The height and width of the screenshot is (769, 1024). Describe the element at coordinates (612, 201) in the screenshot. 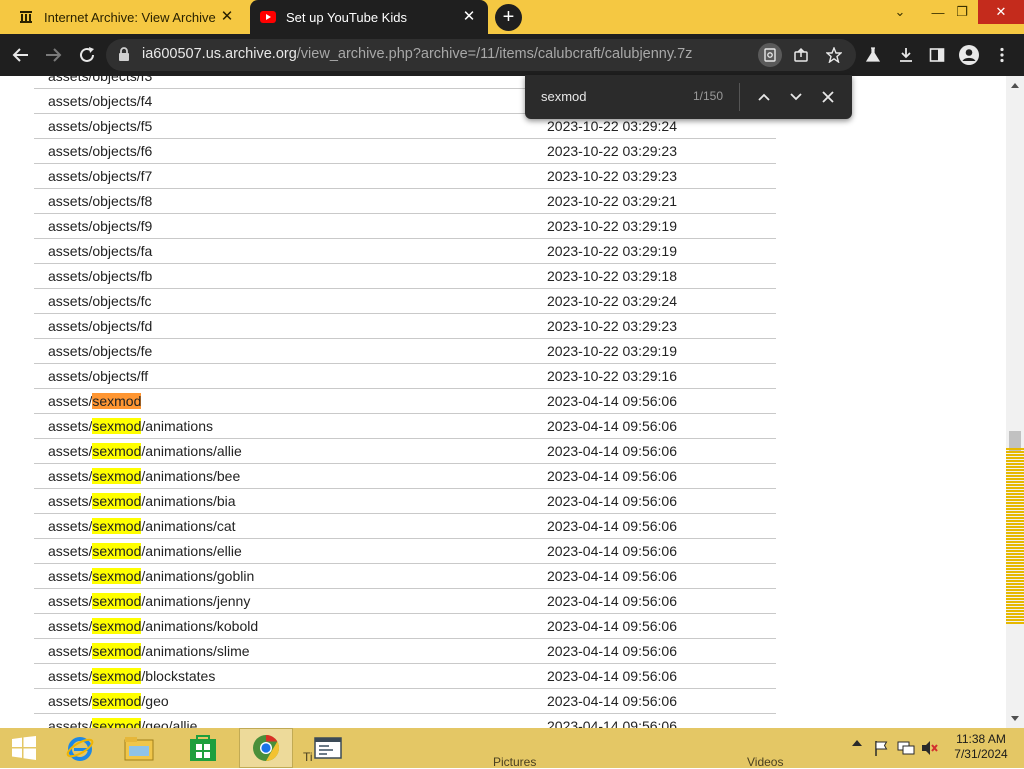

I see `modified-date: 2023-10-22 03:29:21` at that location.